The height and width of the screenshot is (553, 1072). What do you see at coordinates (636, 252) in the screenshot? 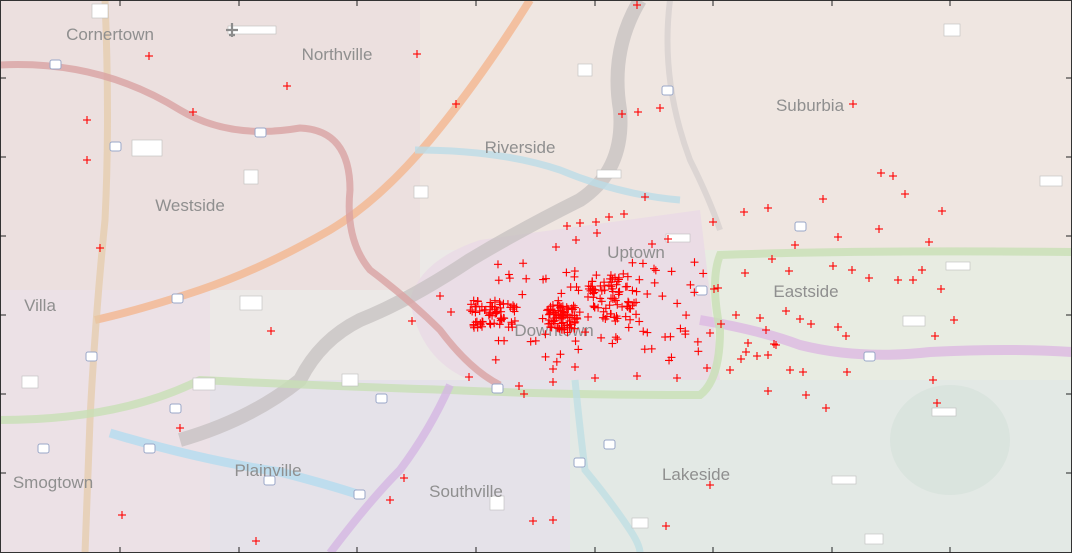
I see `region-label-uptown: Uptown` at bounding box center [636, 252].